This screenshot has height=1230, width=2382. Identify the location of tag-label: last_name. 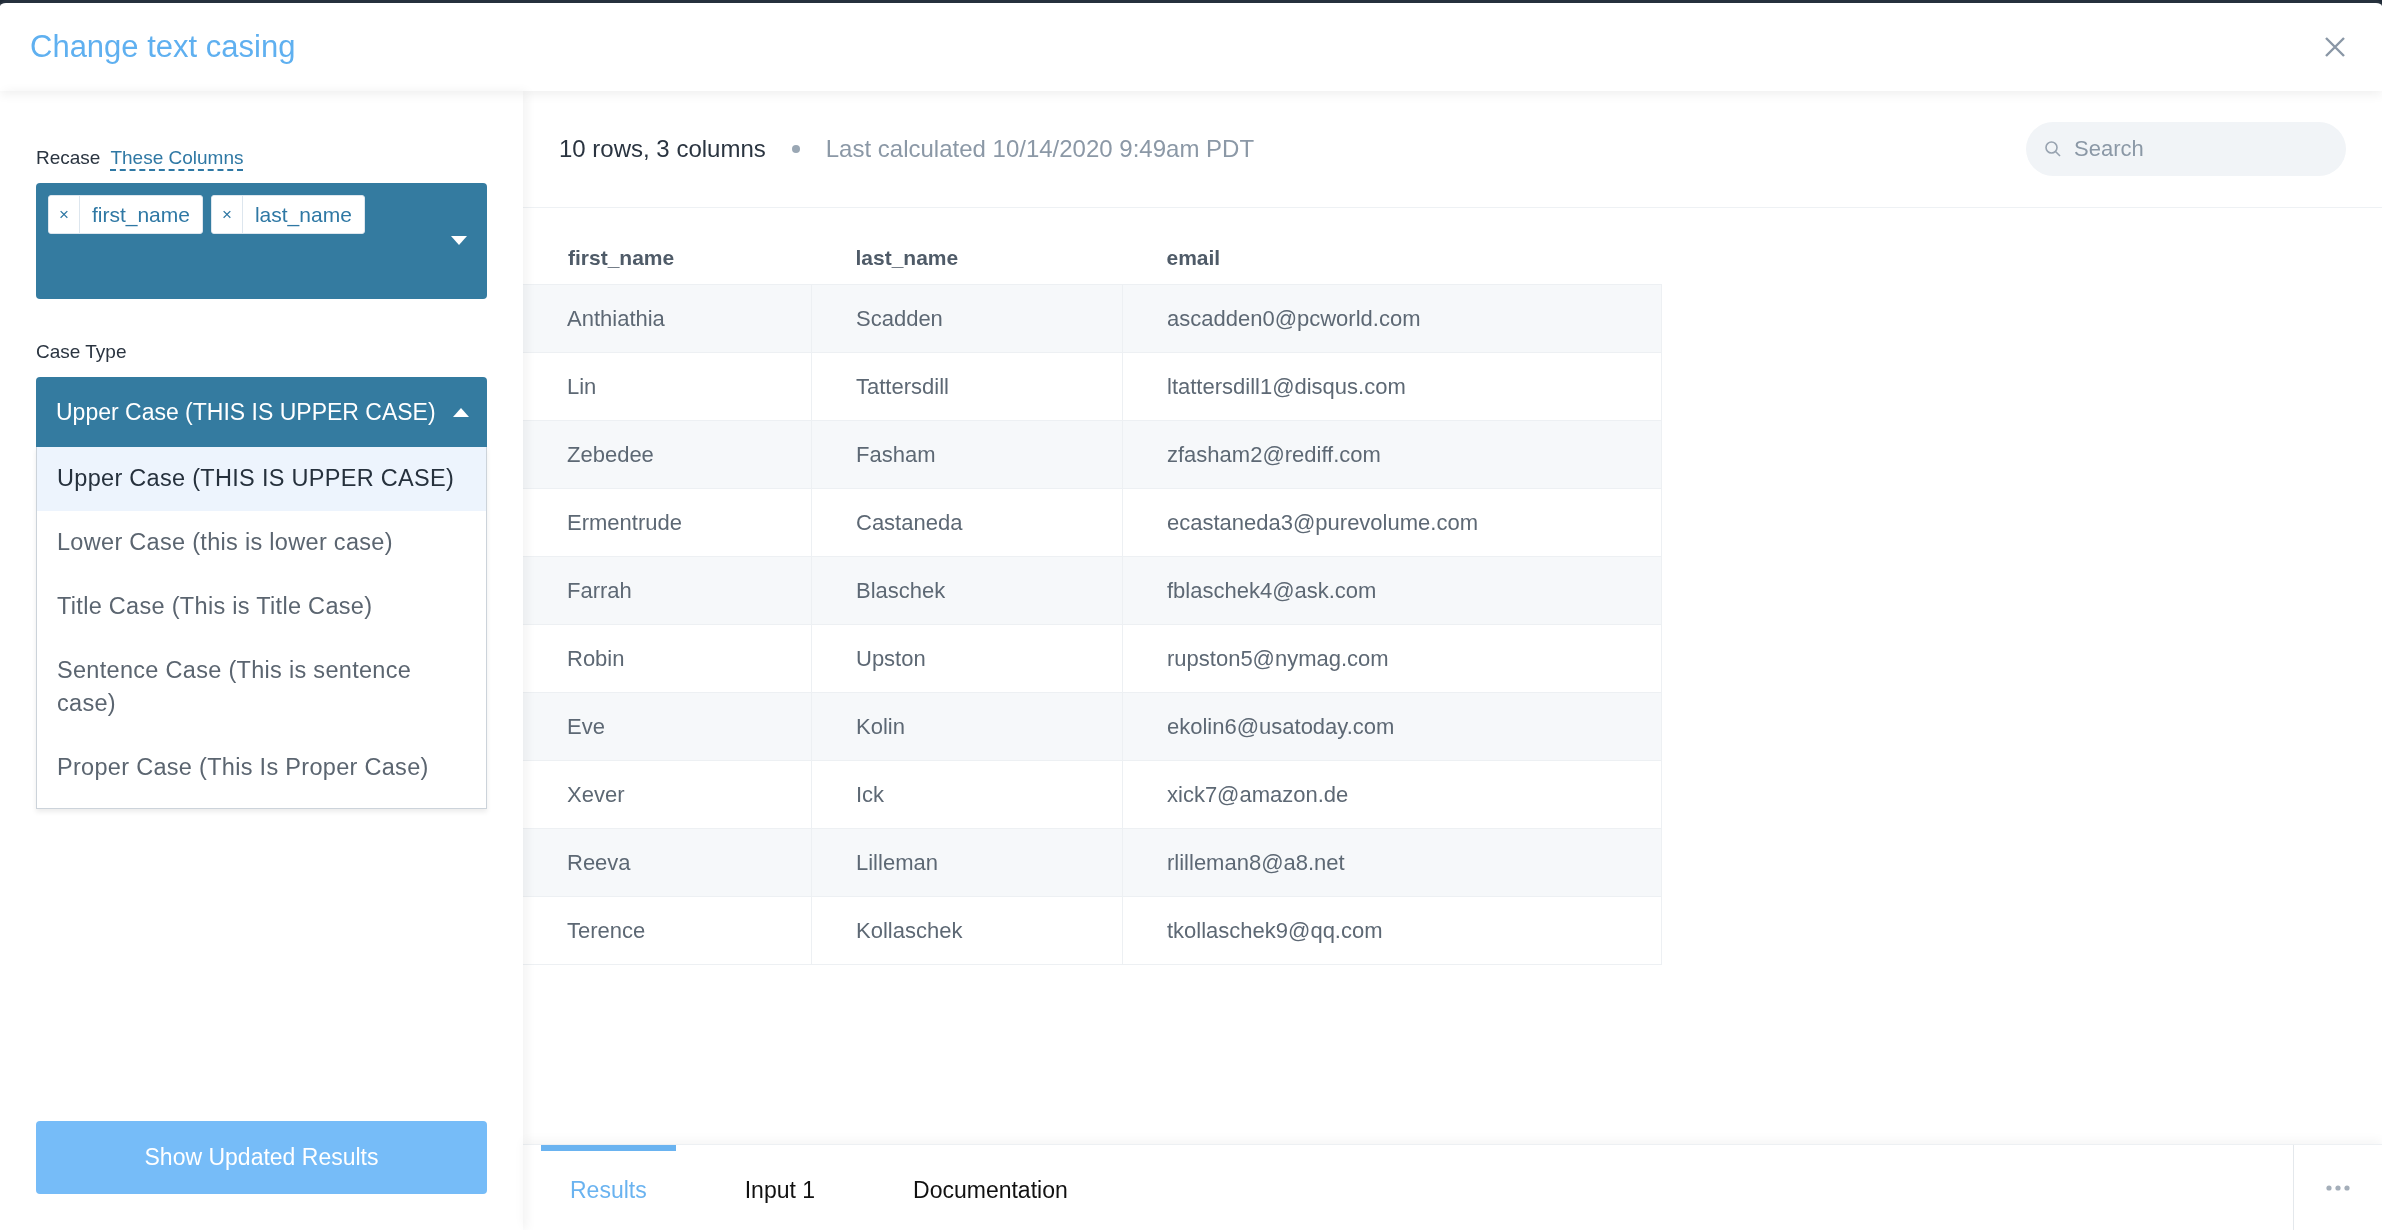
(303, 215).